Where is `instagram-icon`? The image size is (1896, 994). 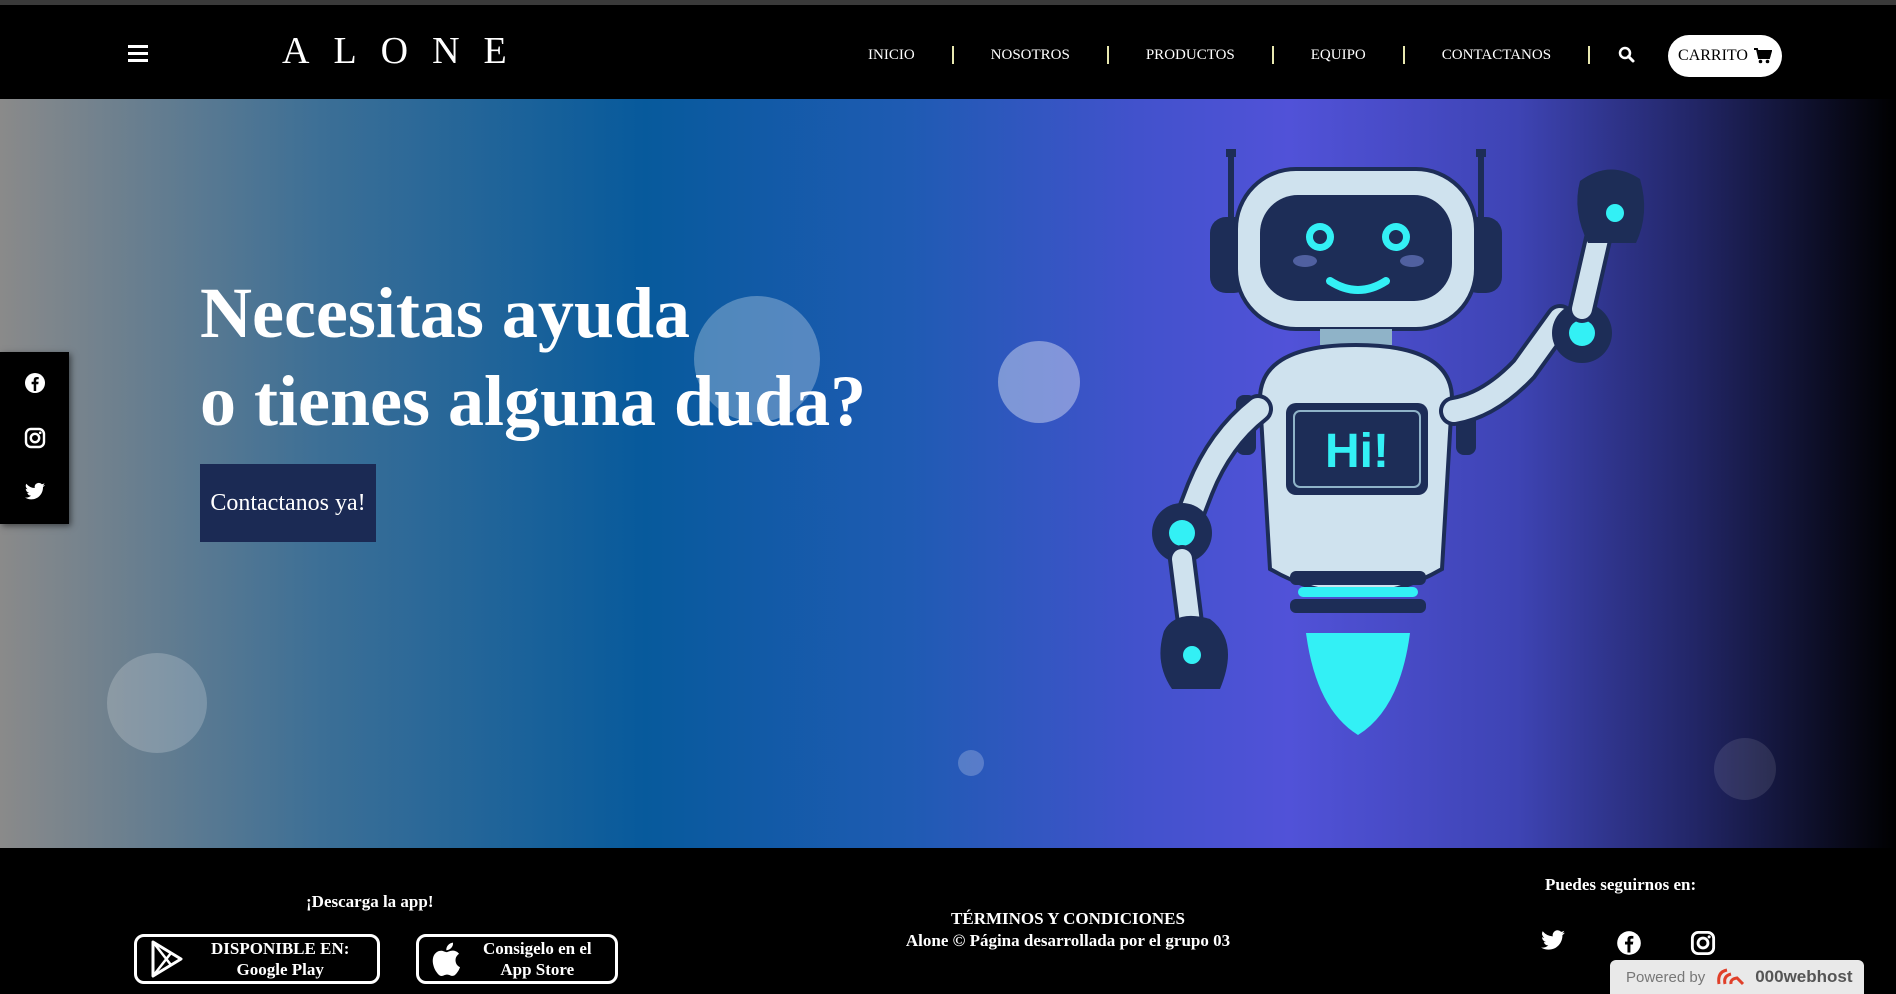
instagram-icon is located at coordinates (35, 438).